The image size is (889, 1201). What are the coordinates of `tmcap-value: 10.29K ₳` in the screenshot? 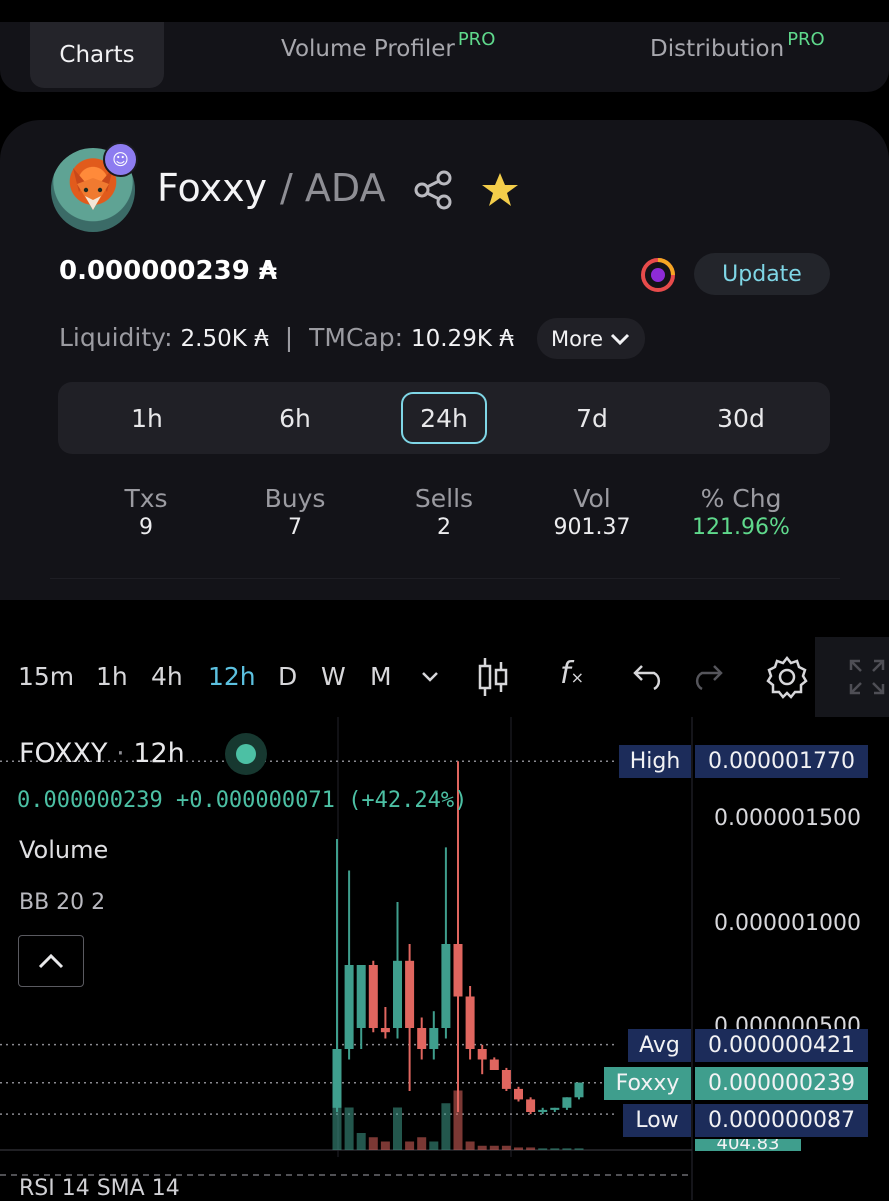 It's located at (462, 339).